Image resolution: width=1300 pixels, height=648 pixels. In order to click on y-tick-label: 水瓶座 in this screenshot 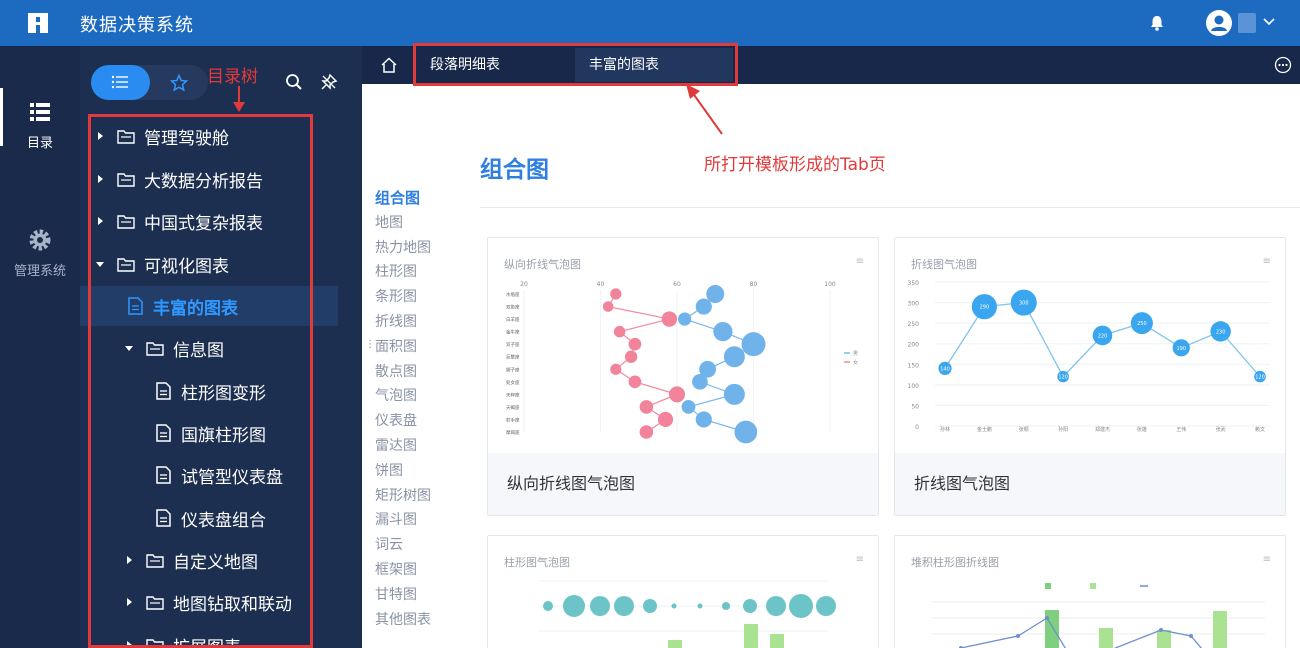, I will do `click(513, 294)`.